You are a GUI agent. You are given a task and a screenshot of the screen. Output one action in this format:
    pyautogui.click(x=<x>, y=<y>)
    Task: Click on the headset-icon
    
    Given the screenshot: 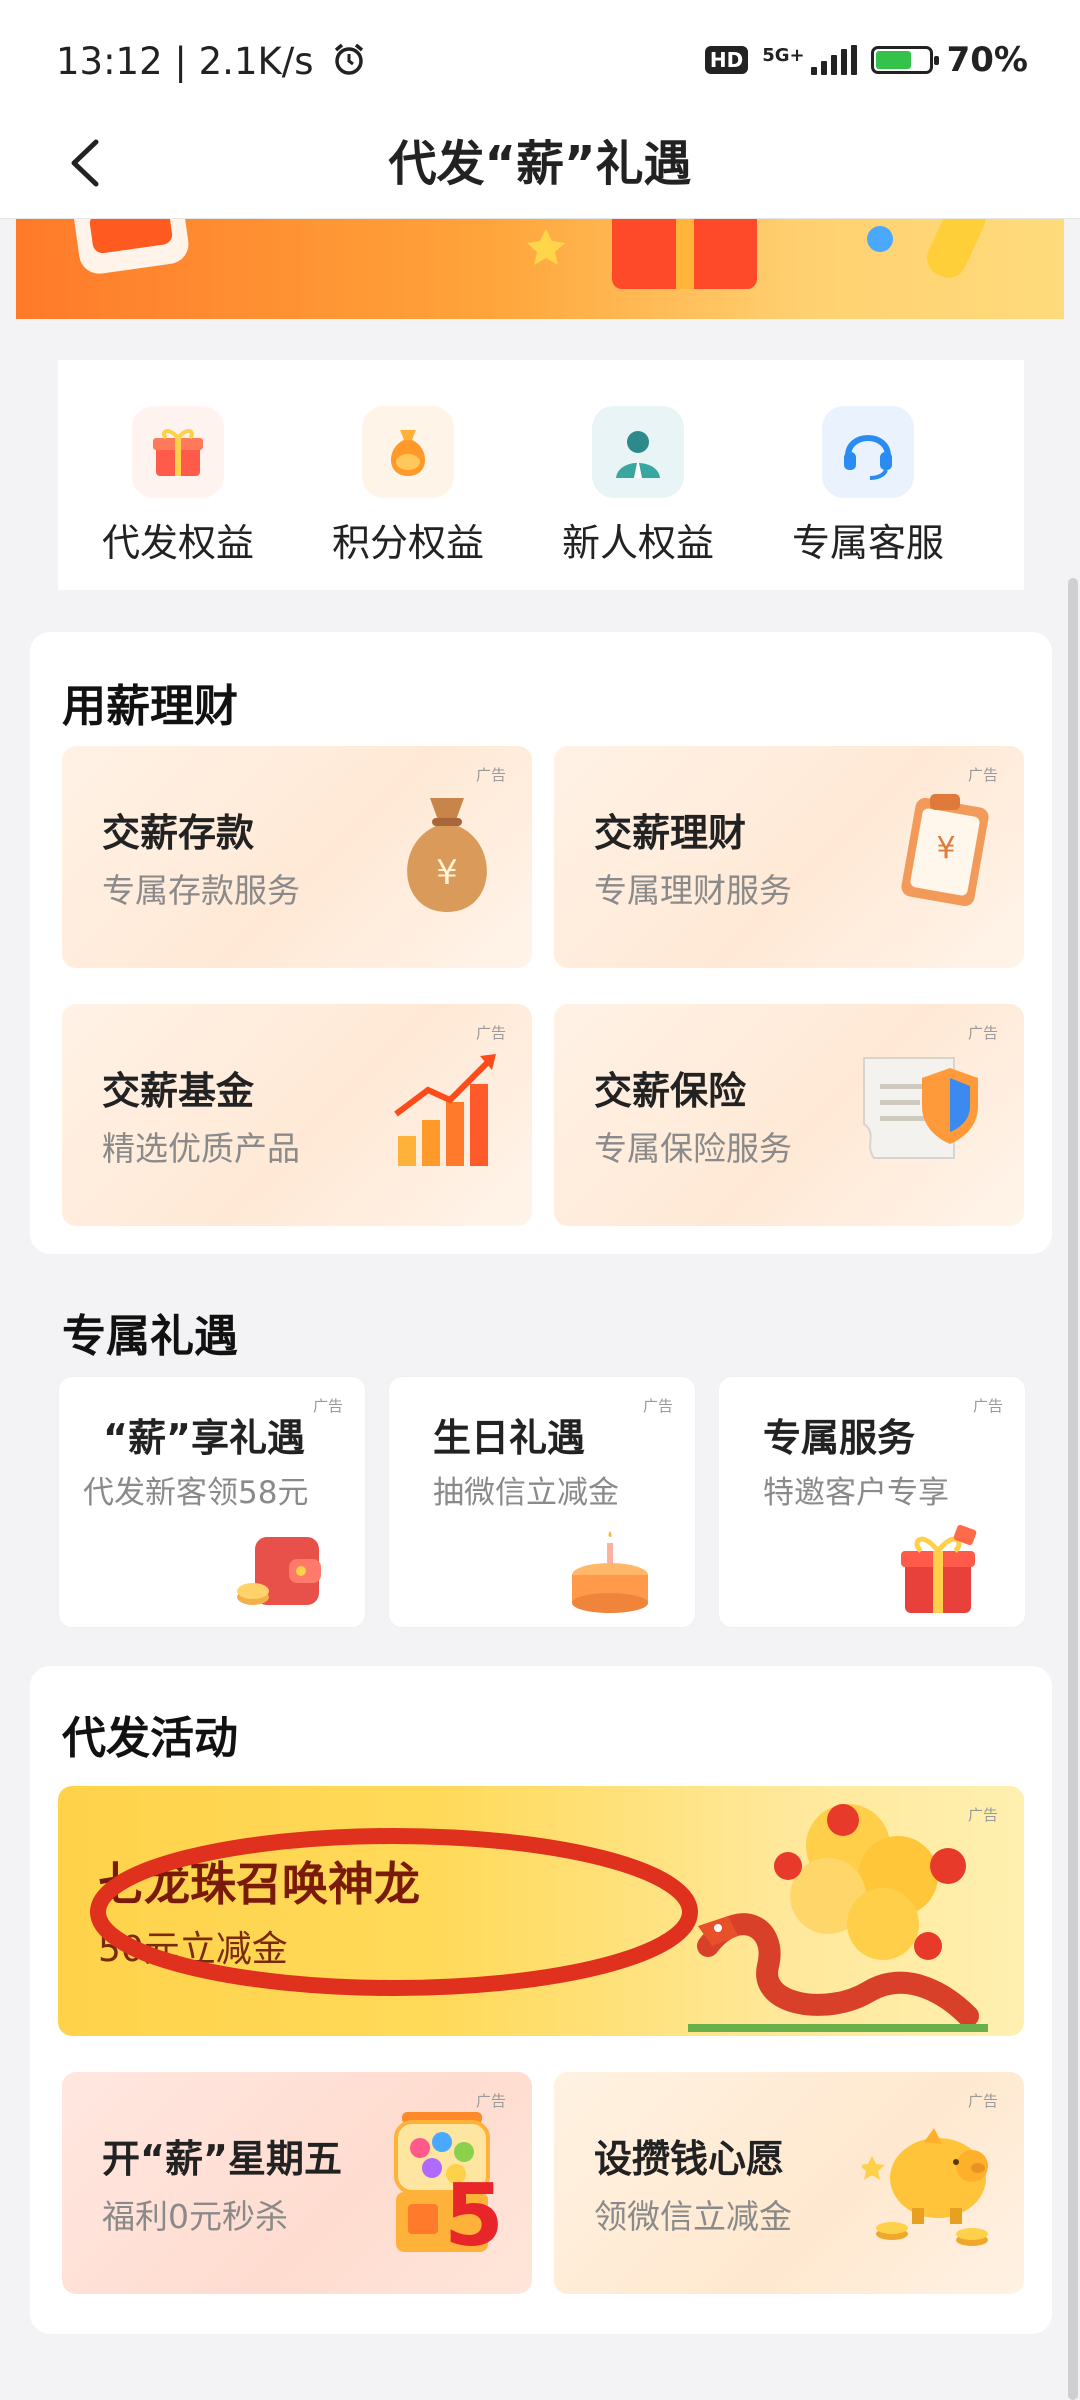 What is the action you would take?
    pyautogui.click(x=868, y=452)
    